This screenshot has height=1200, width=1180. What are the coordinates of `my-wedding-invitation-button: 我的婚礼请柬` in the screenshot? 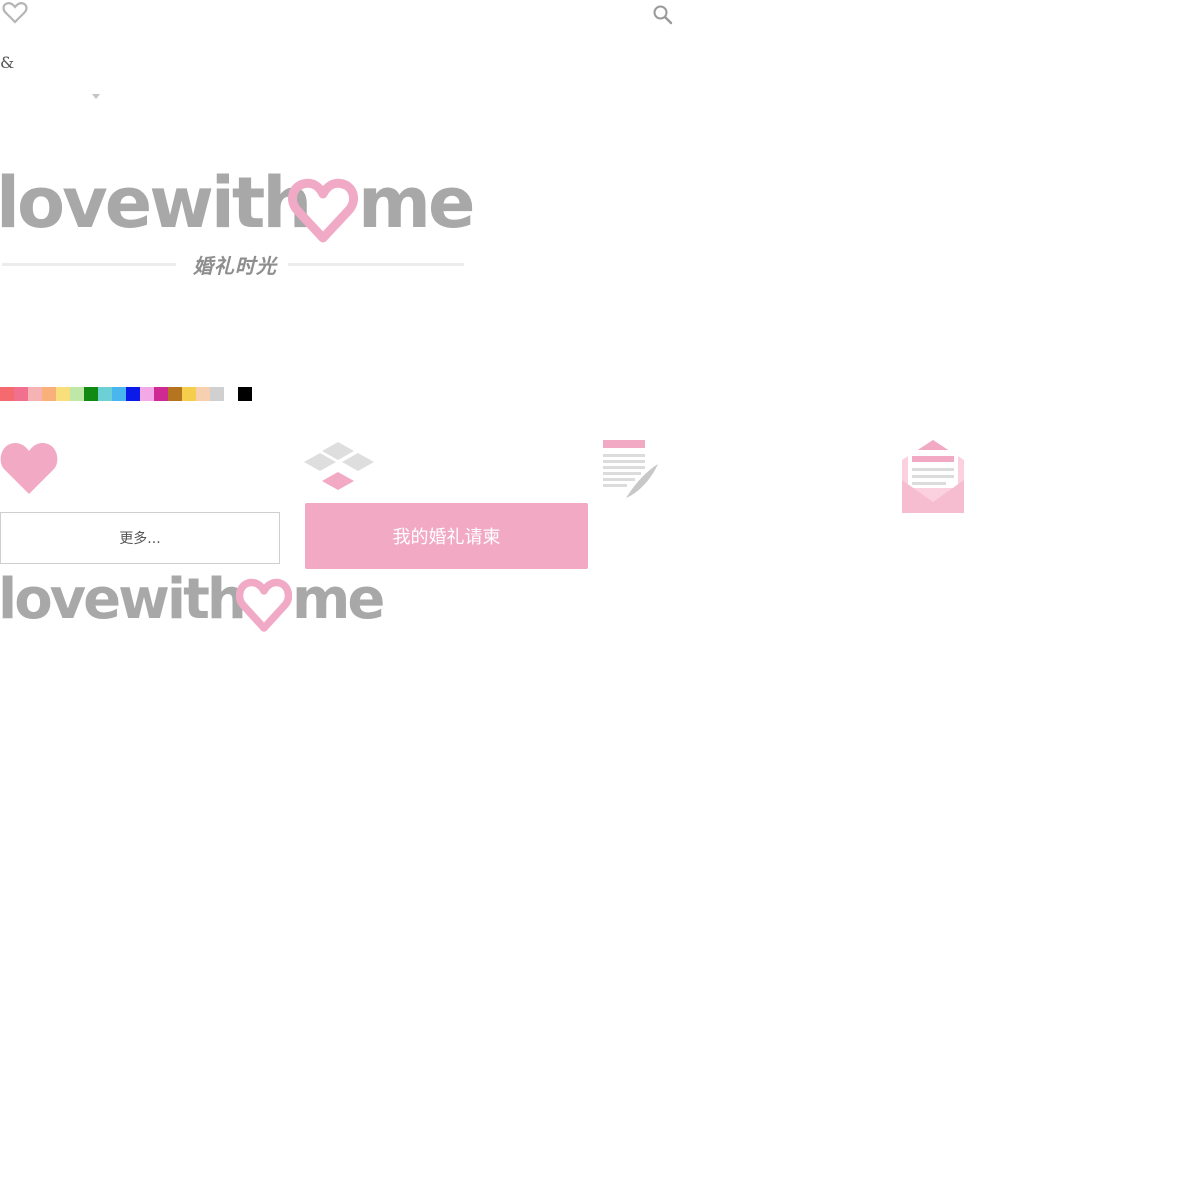 It's located at (446, 536).